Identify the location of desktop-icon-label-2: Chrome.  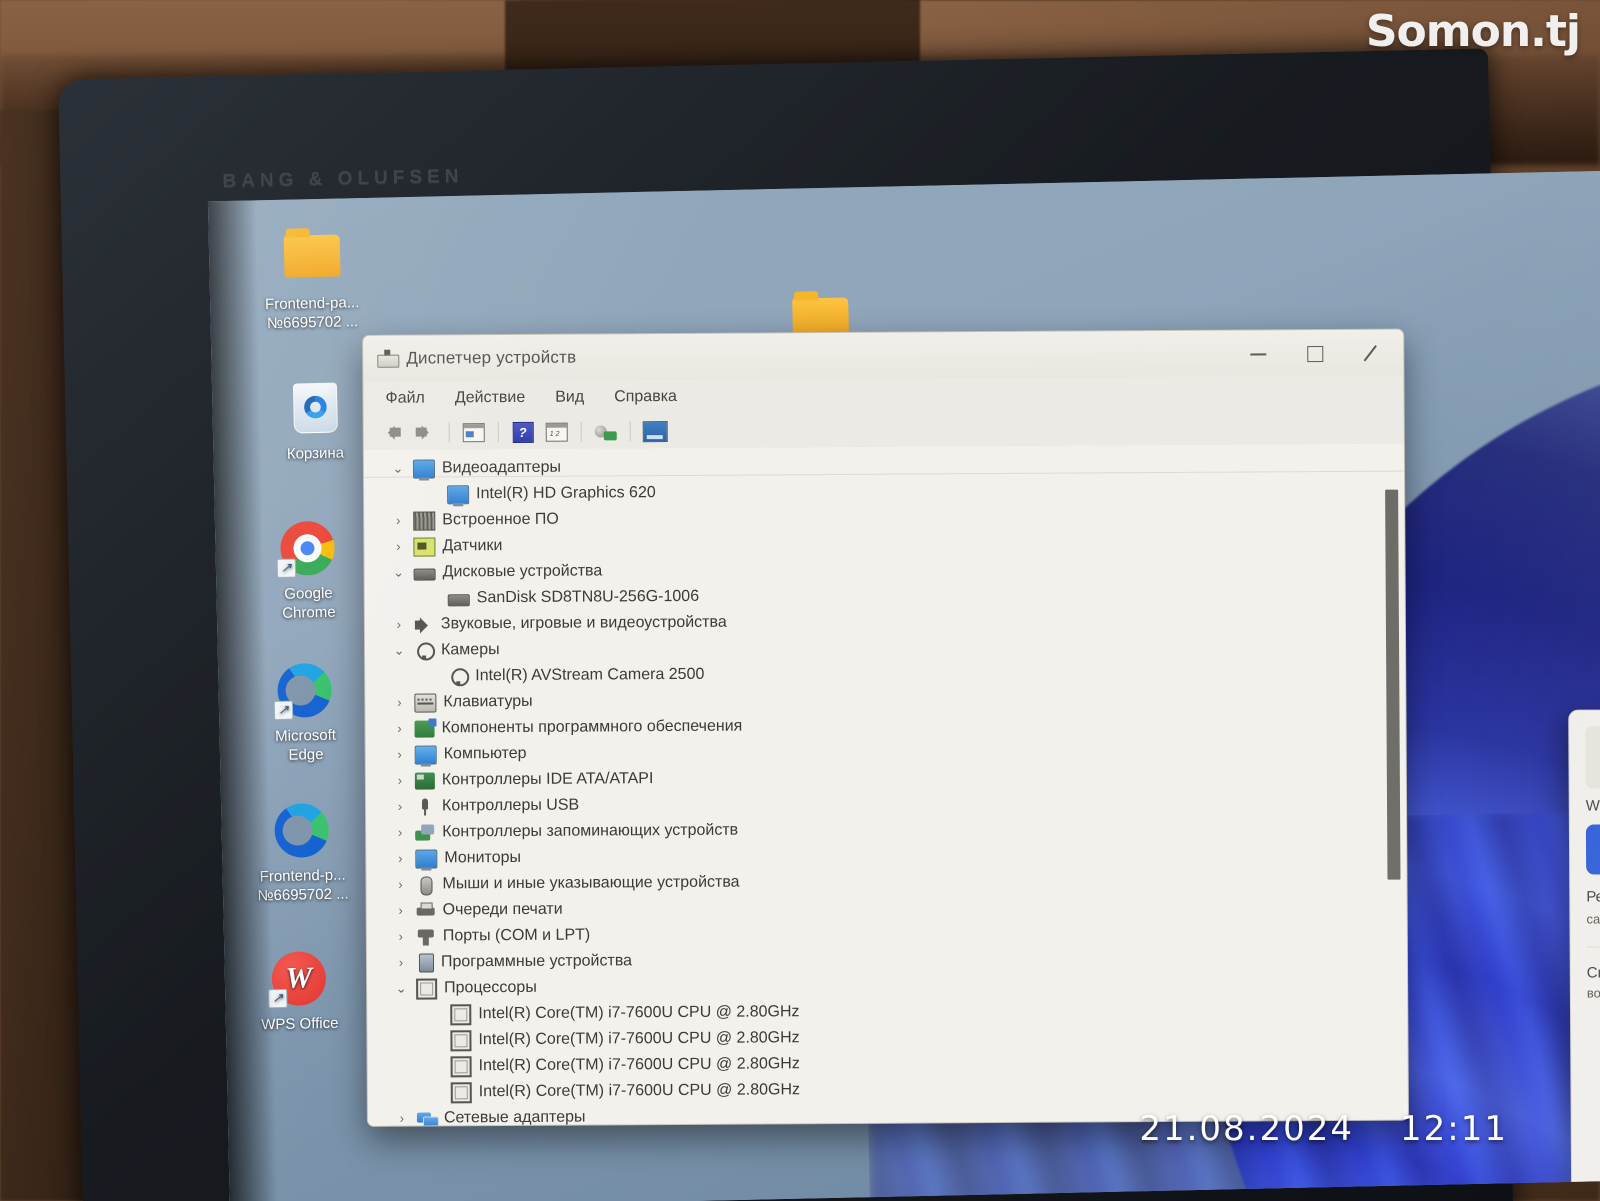
(309, 612).